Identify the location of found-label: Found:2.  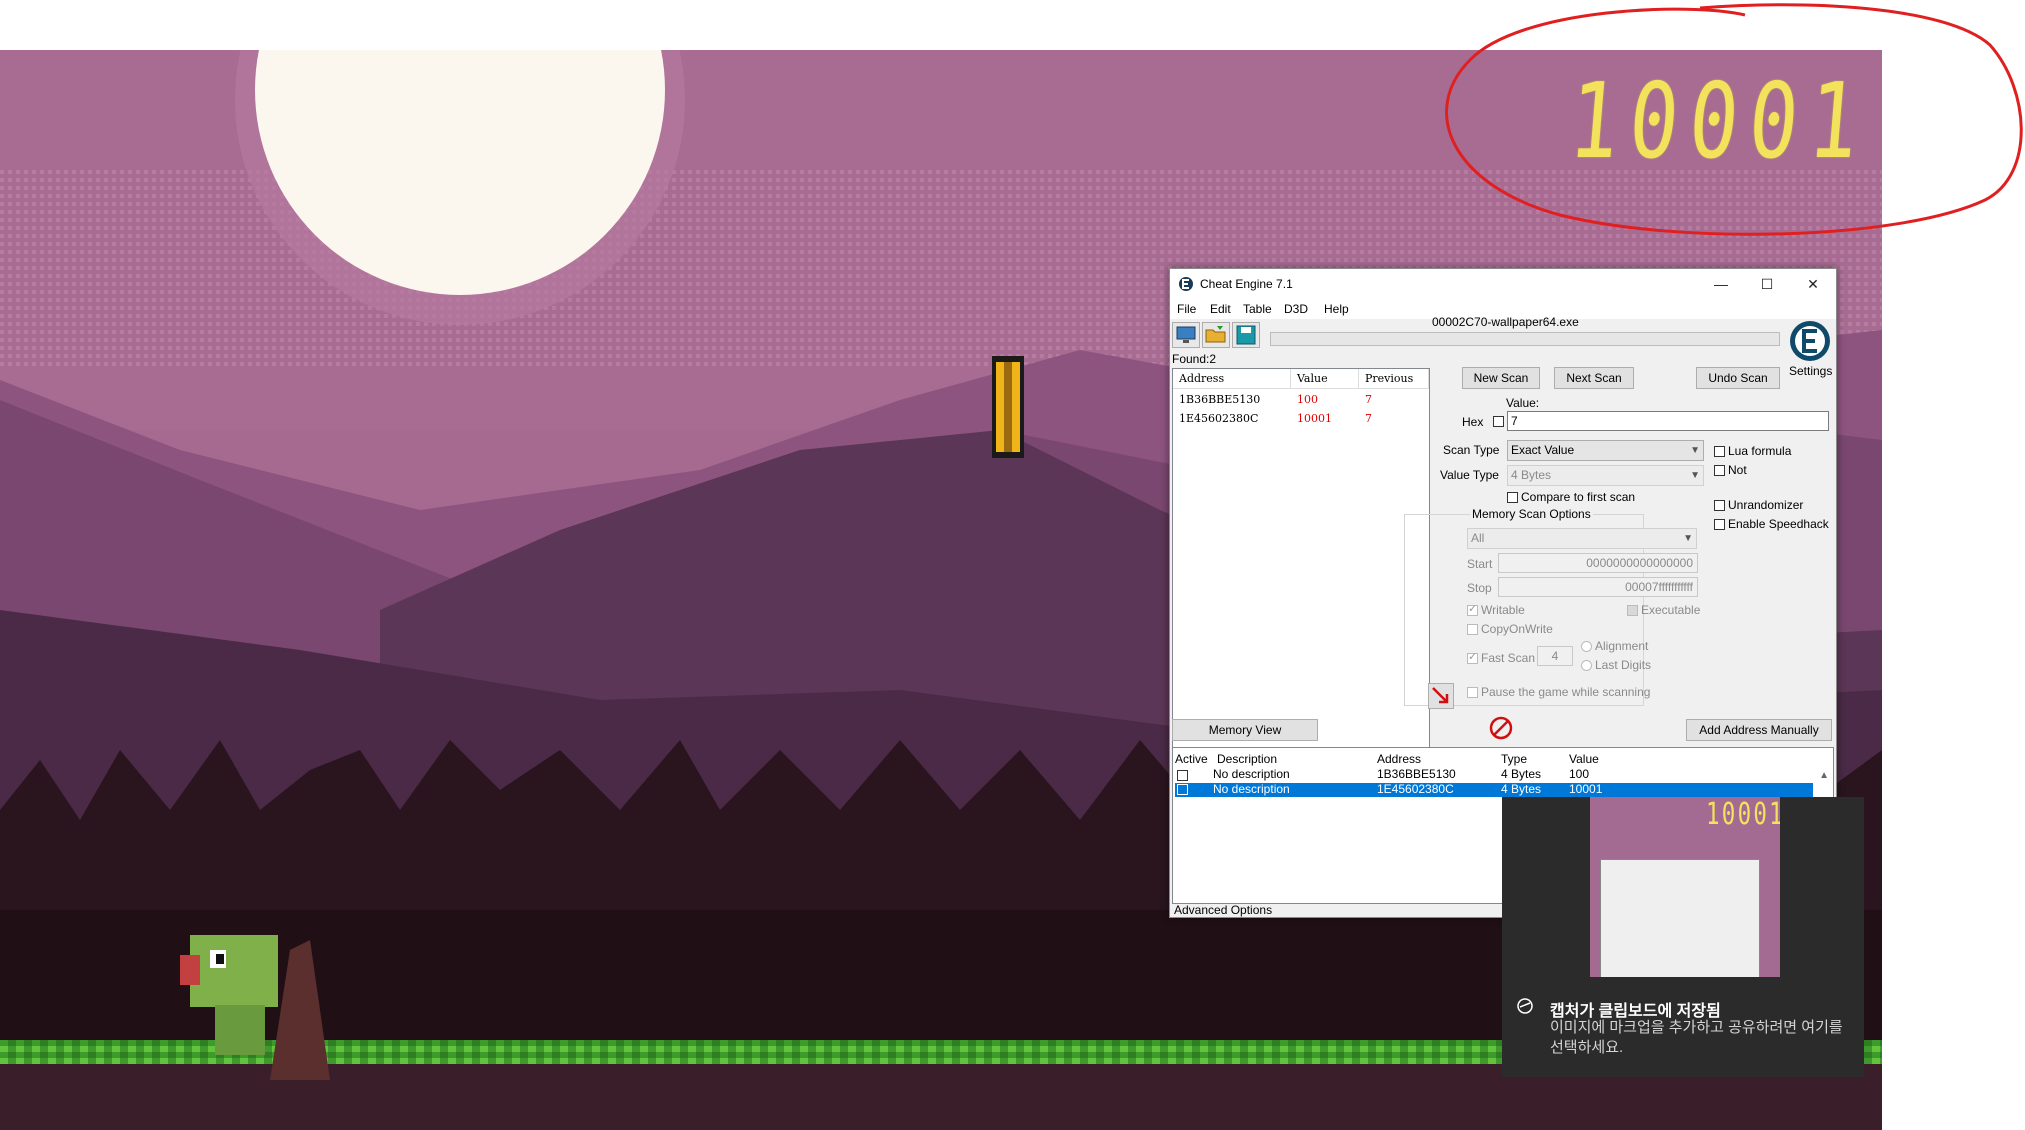
(1194, 359).